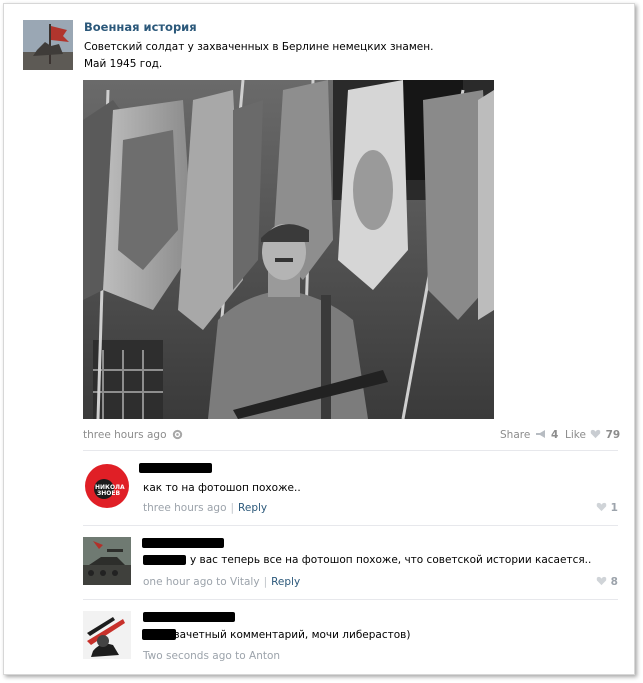 This screenshot has width=643, height=683. What do you see at coordinates (123, 64) in the screenshot?
I see `post-text-line: Май 1945 год.` at bounding box center [123, 64].